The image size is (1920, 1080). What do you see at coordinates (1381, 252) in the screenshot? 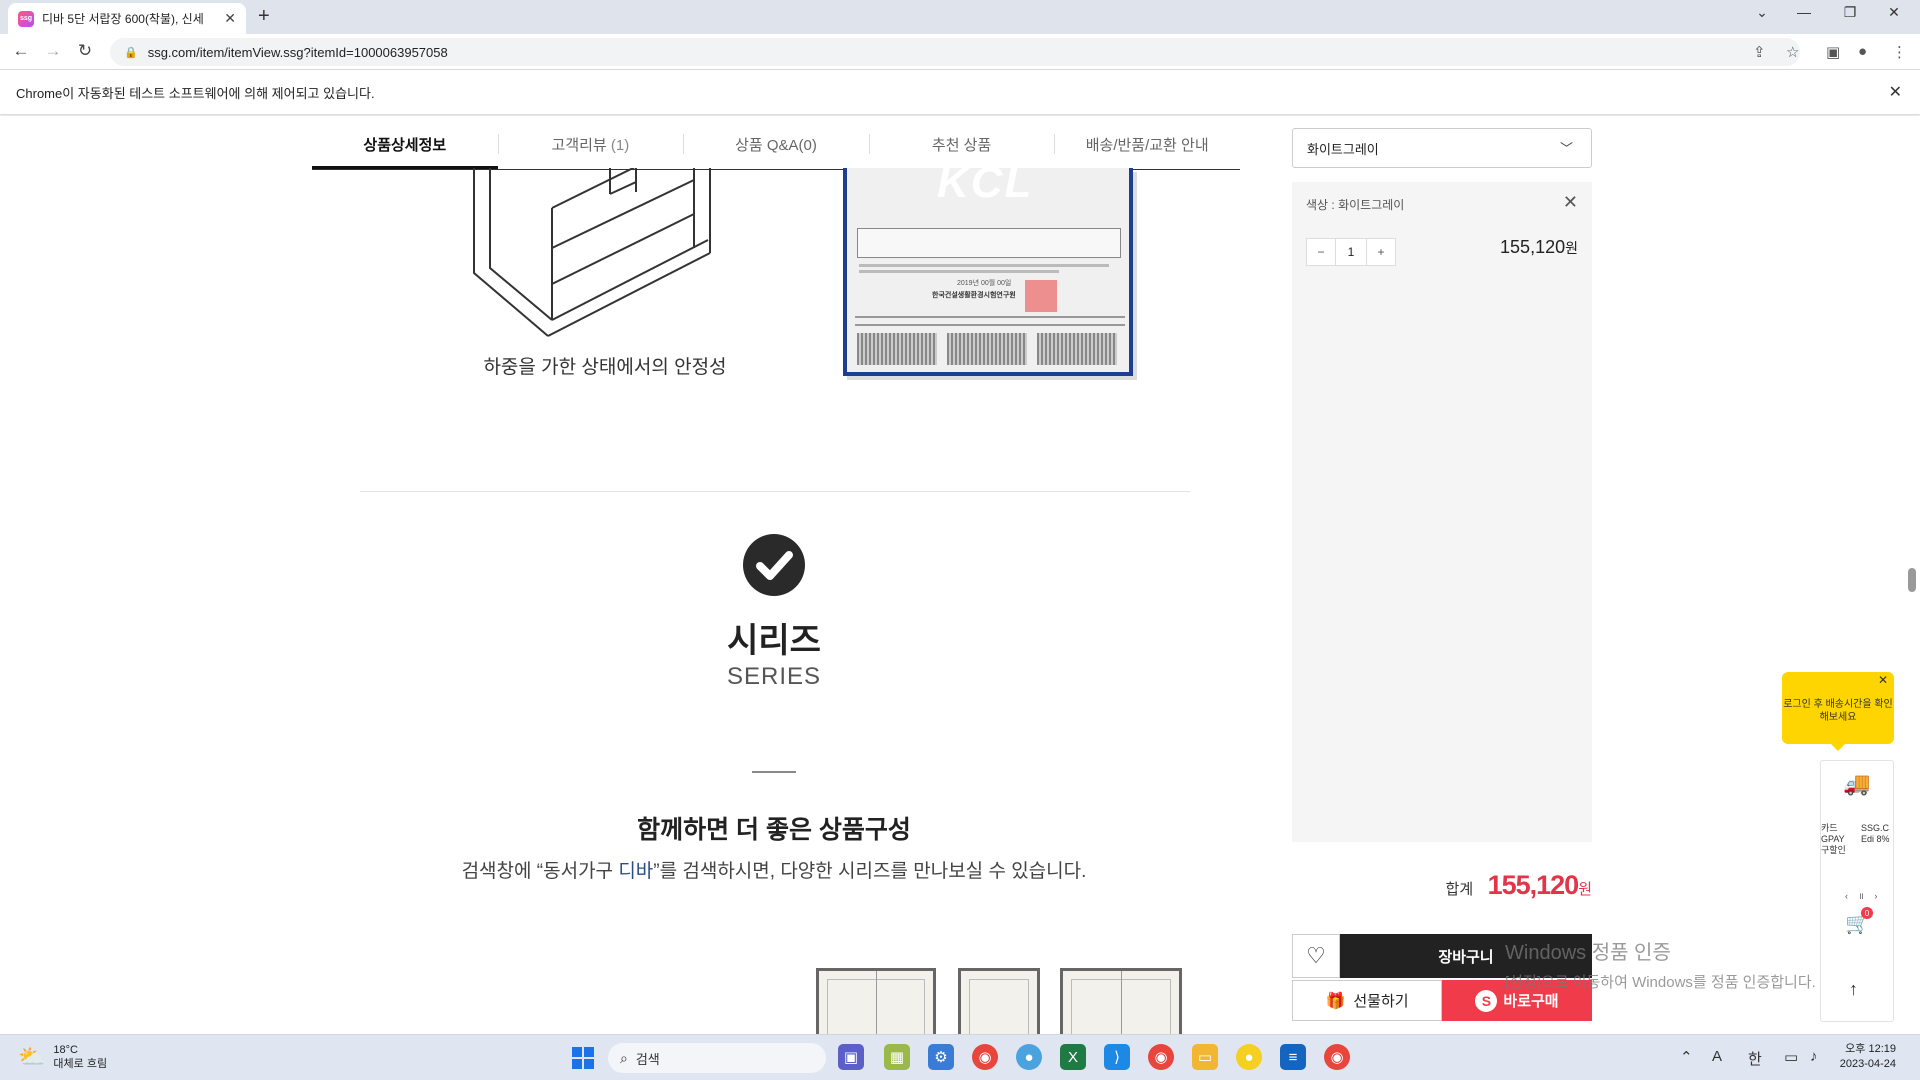
I see `qty-plus-button: +` at bounding box center [1381, 252].